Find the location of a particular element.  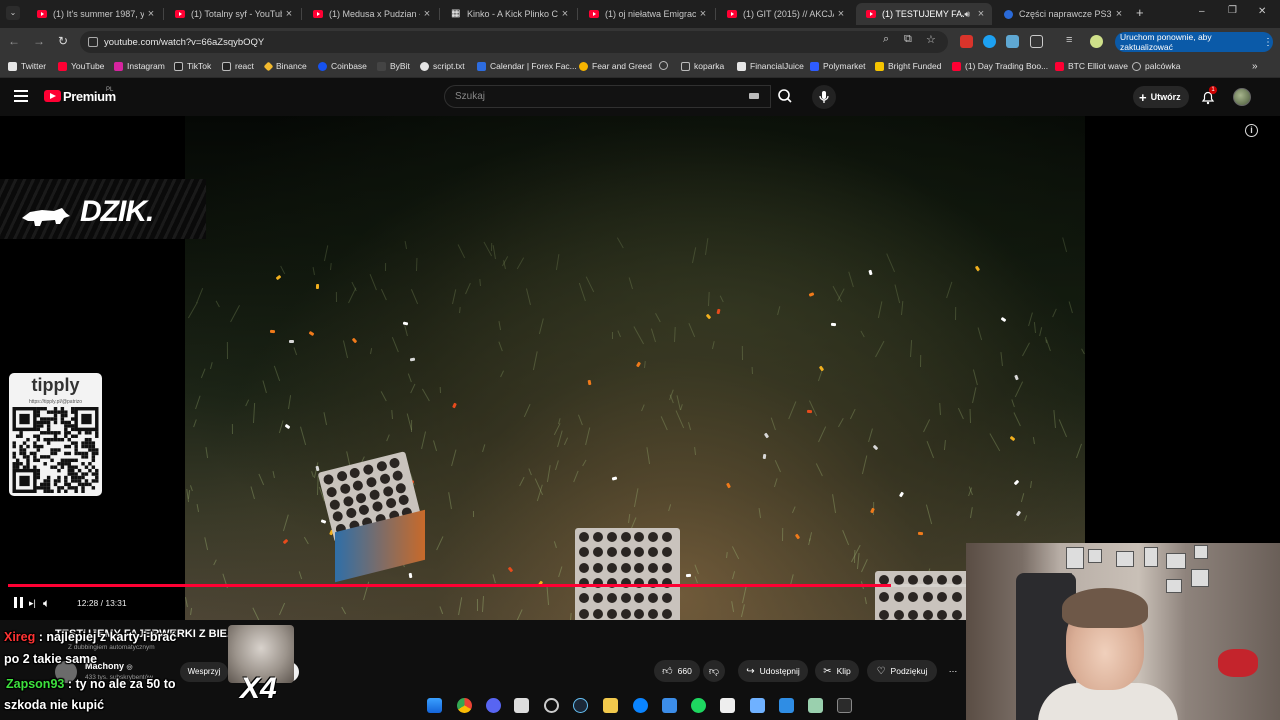

bookmark-coinbase: Coinbase is located at coordinates (342, 66).